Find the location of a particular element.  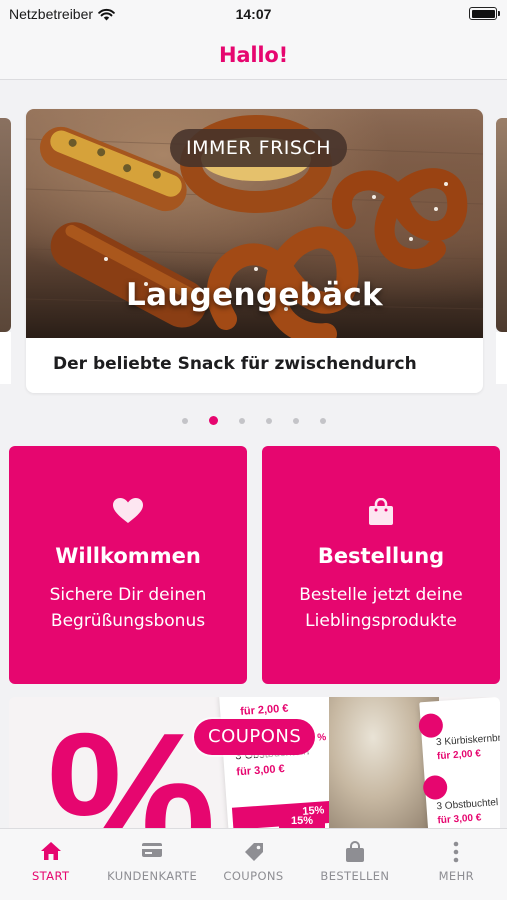

tab-label: MEHR is located at coordinates (456, 876).